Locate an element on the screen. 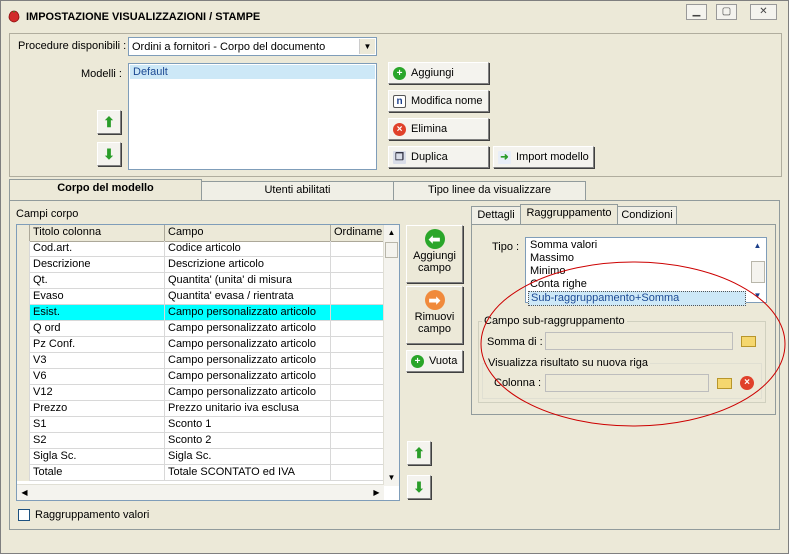 The image size is (789, 554). table-row: Cod.art. Codice articolo is located at coordinates (200, 249).